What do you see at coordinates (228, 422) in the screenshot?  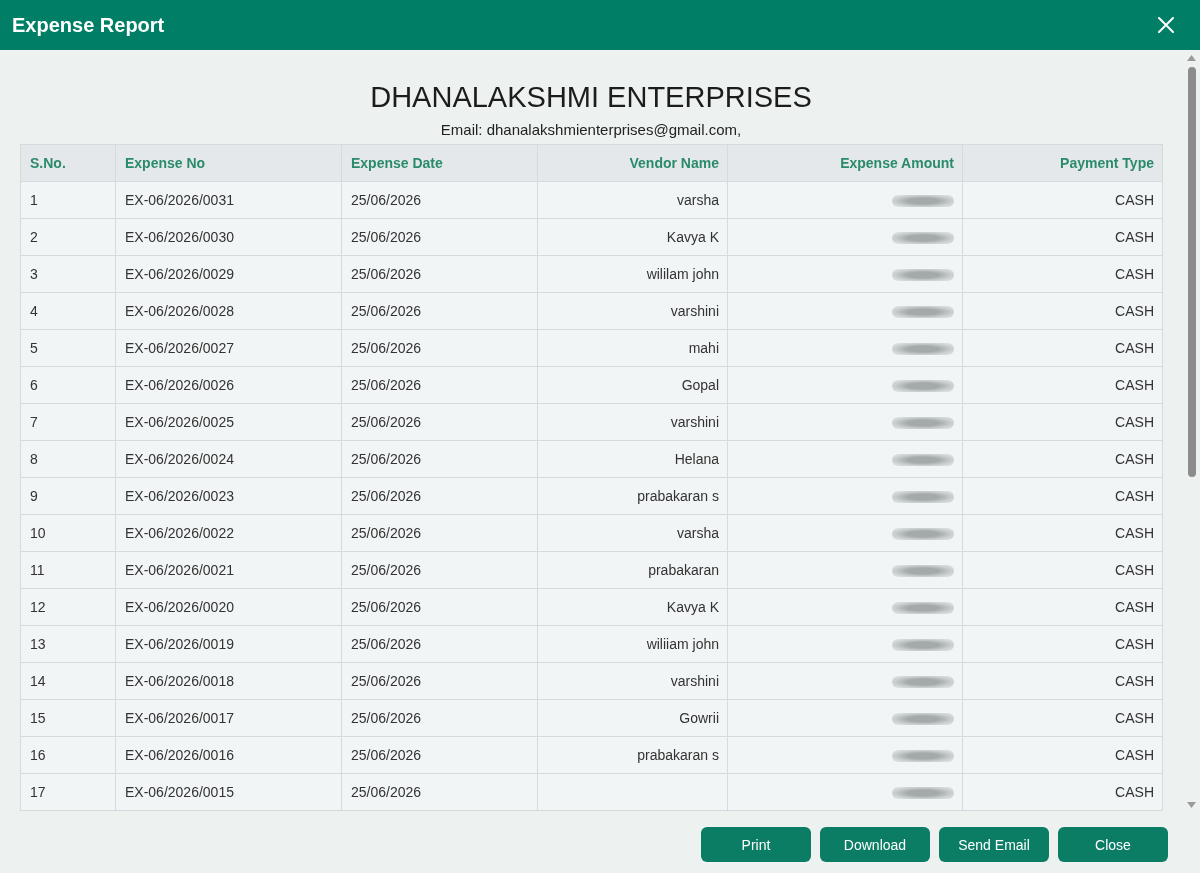 I see `table-cell: EX-06/2026/0025` at bounding box center [228, 422].